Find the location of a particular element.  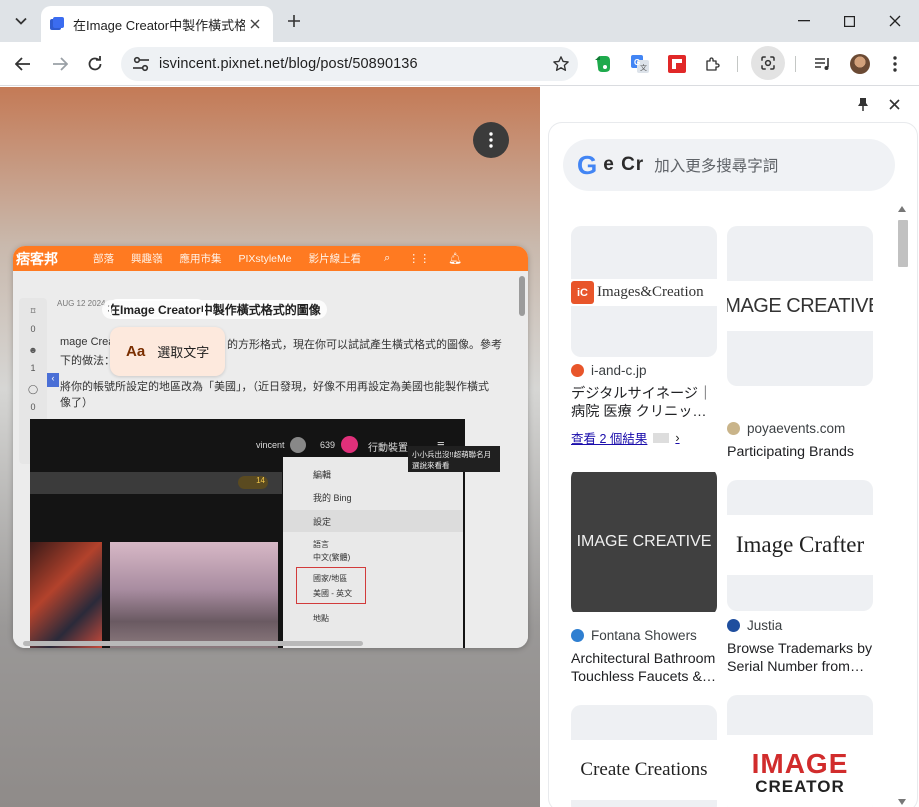

result-thumbnail: Create Creations is located at coordinates (644, 756).